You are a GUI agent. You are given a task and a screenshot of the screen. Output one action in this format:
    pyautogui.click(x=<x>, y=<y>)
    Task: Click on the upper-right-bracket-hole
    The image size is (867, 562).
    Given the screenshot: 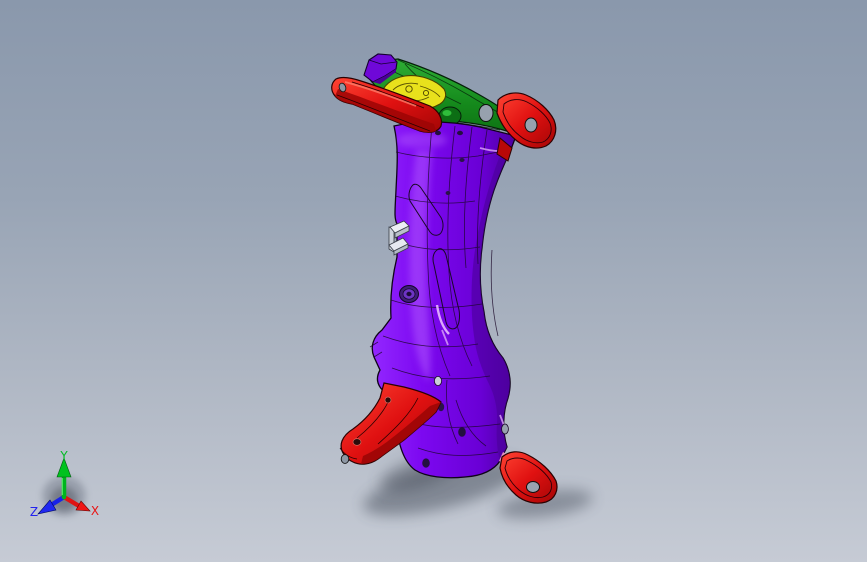 What is the action you would take?
    pyautogui.click(x=531, y=125)
    